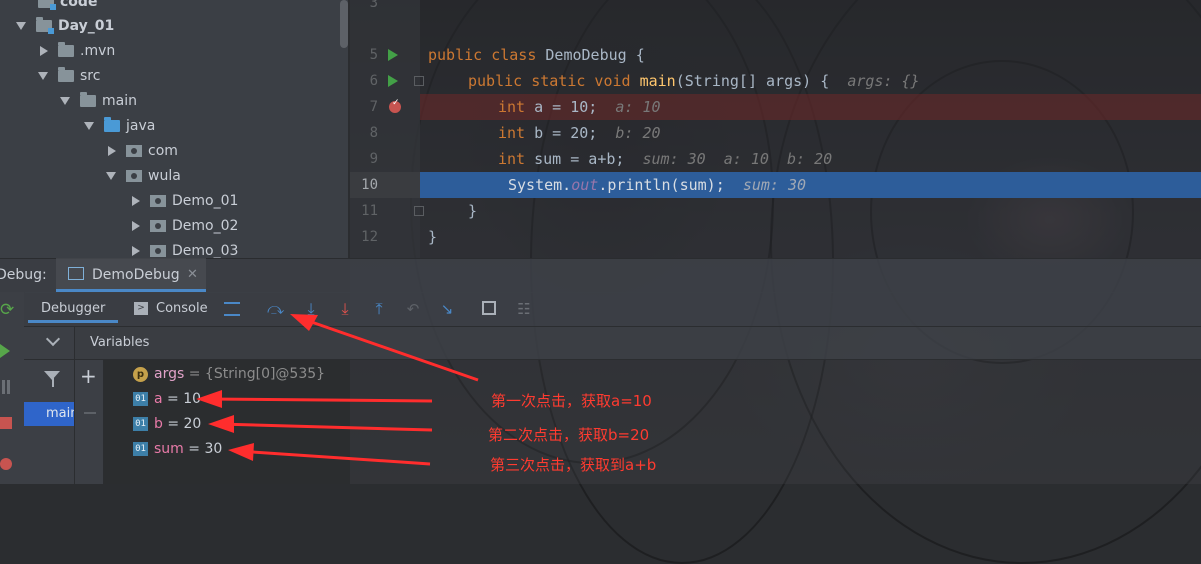  What do you see at coordinates (573, 465) in the screenshot?
I see `annotation-step-3: 第三次点击，获取到a+b` at bounding box center [573, 465].